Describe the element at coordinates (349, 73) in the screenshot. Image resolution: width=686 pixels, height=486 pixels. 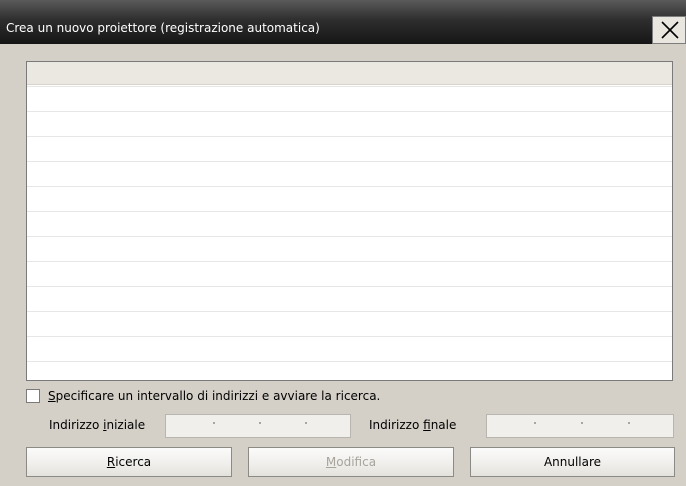
I see `list-header` at that location.